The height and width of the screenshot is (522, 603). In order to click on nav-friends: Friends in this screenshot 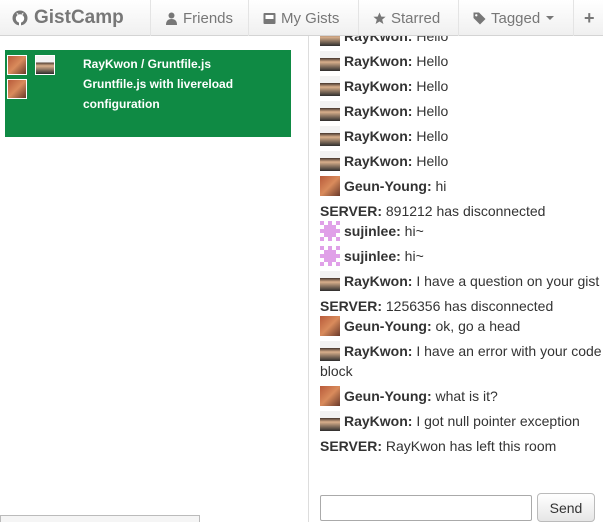, I will do `click(199, 18)`.